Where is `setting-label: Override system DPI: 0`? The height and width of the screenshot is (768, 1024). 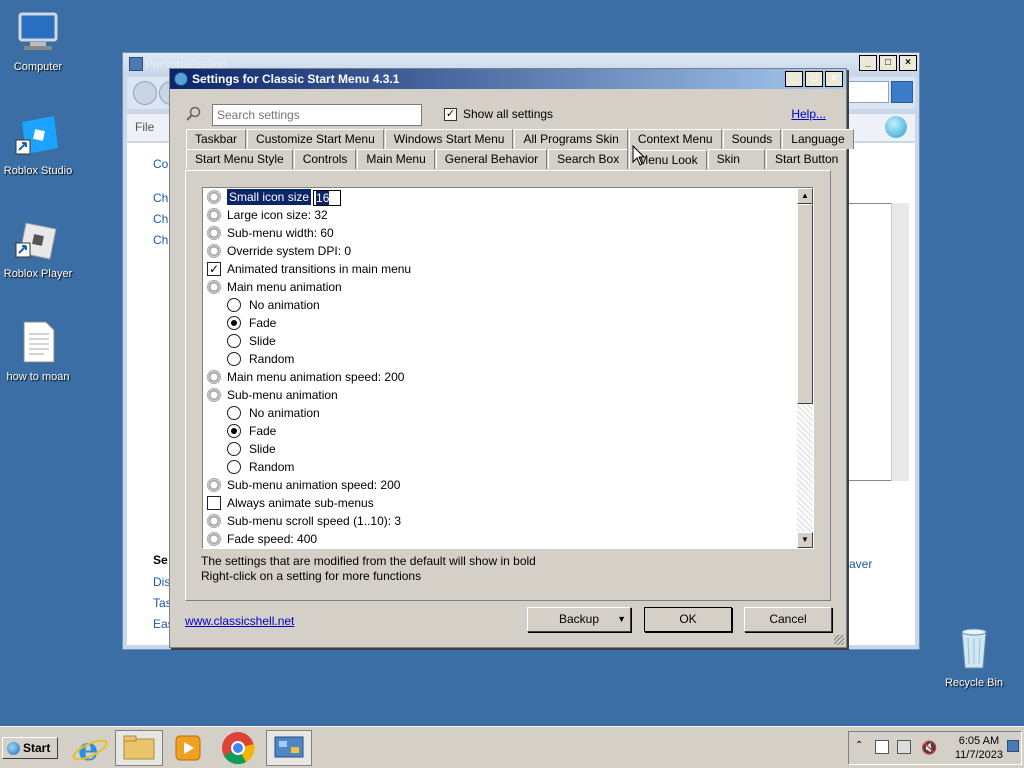
setting-label: Override system DPI: 0 is located at coordinates (289, 251).